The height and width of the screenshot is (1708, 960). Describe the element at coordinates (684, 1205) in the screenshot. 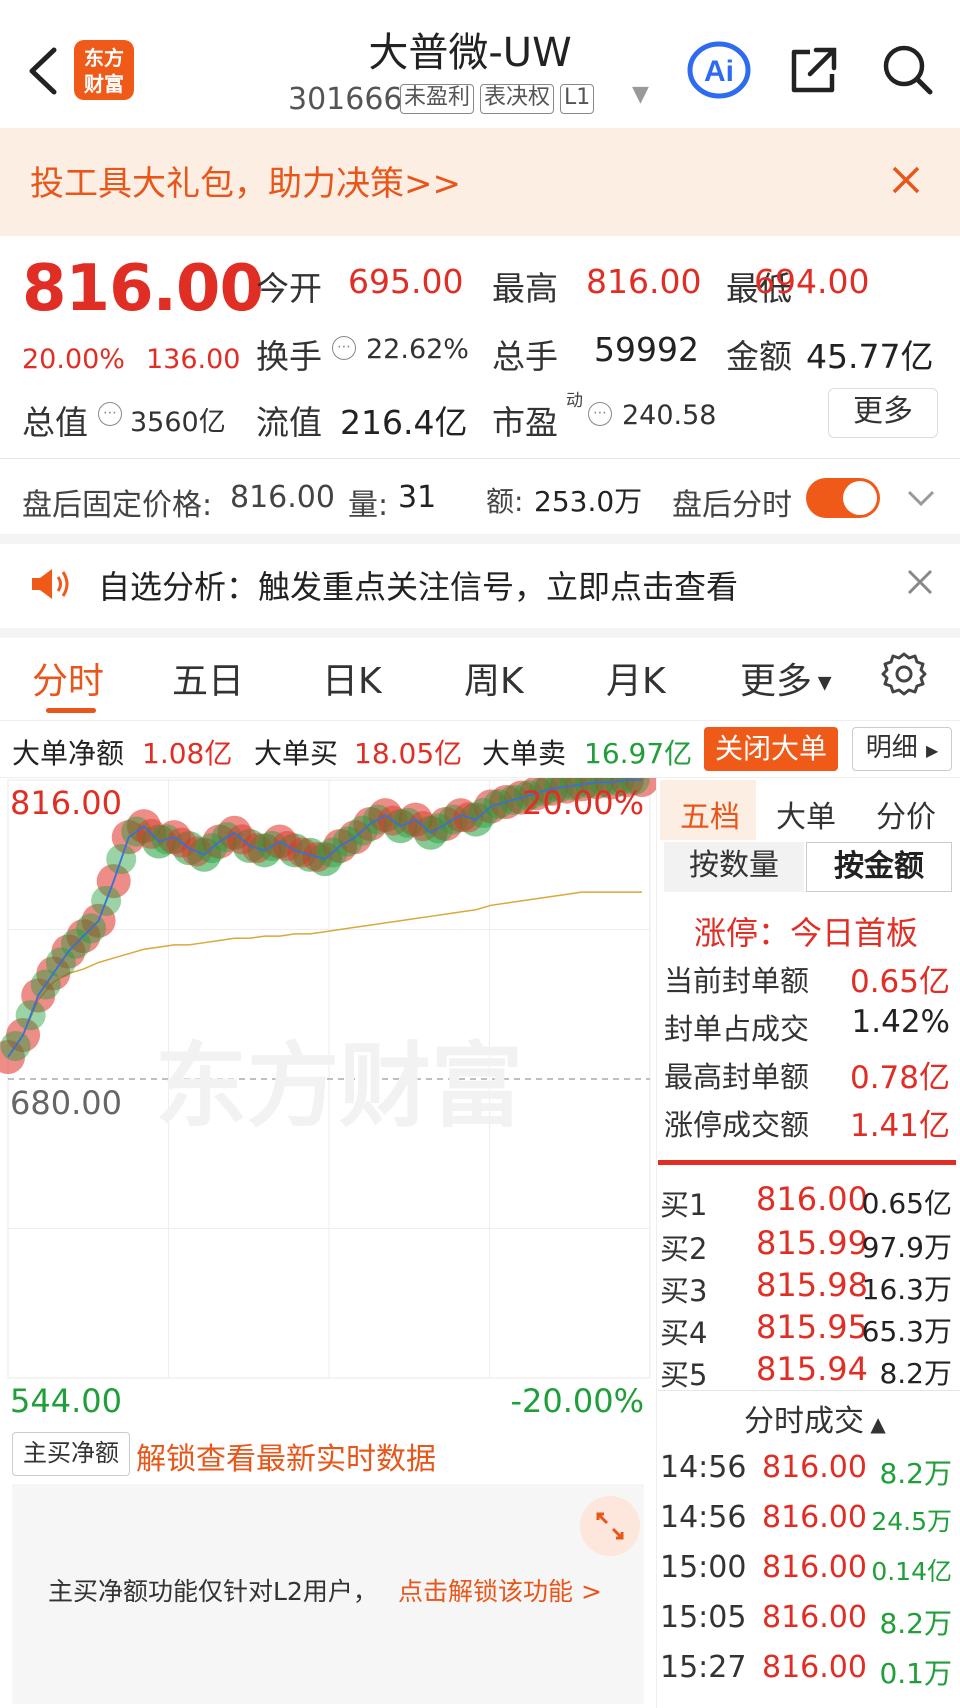

I see `bid-label: 买1` at that location.